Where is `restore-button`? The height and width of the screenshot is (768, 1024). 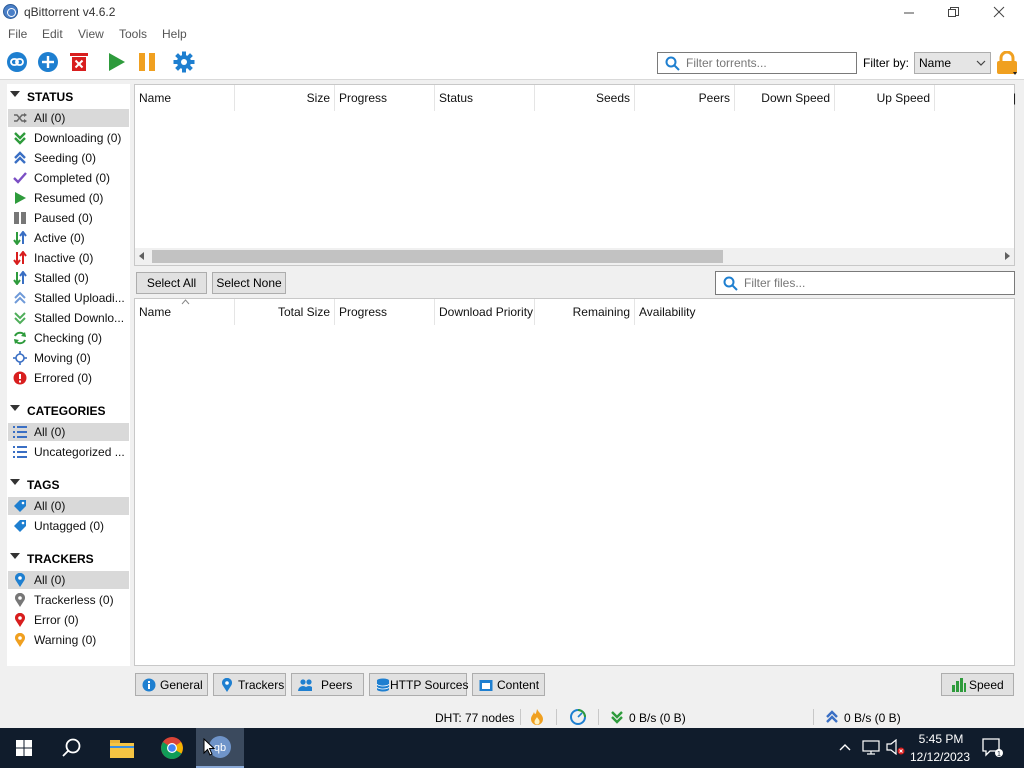
restore-button is located at coordinates (953, 12).